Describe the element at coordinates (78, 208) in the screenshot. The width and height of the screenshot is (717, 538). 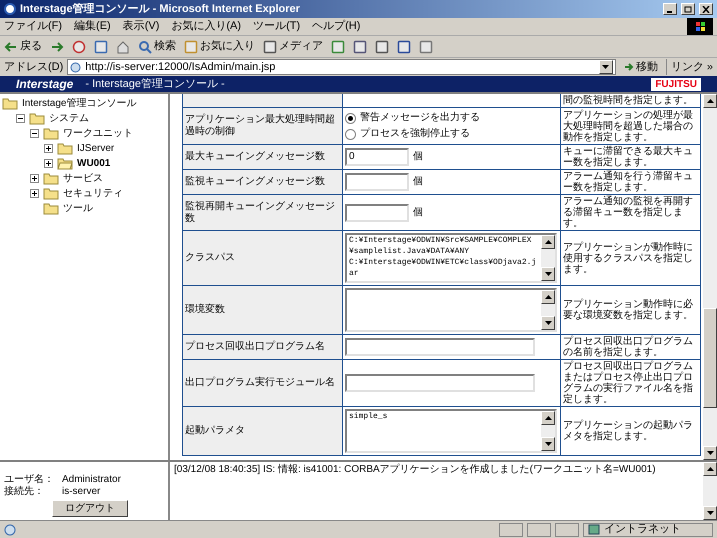
I see `tree-item: ツール` at that location.